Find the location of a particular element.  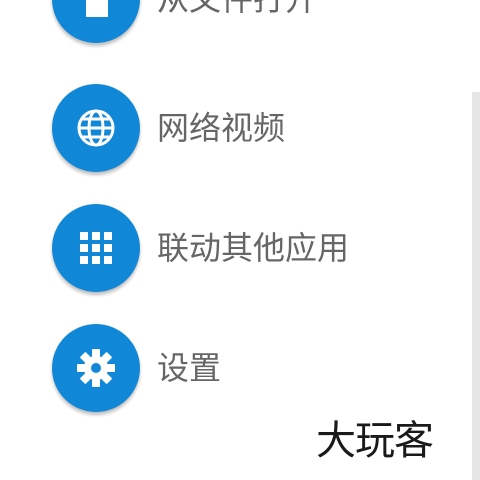

watermark-logo: 大玩客 is located at coordinates (375, 441).